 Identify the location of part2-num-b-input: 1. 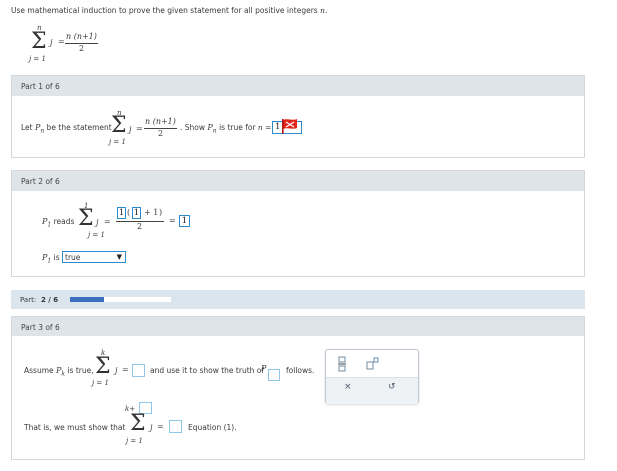
(136, 213).